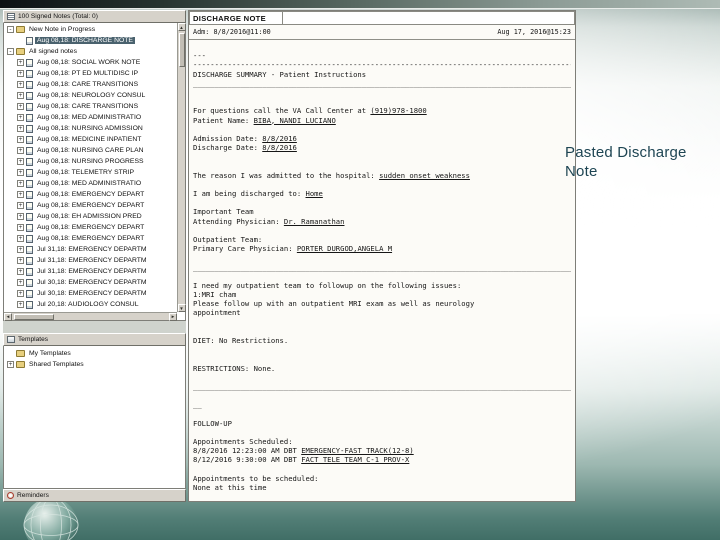 This screenshot has height=540, width=720. Describe the element at coordinates (62, 29) in the screenshot. I see `tree-item-label: New Note in Progress` at that location.